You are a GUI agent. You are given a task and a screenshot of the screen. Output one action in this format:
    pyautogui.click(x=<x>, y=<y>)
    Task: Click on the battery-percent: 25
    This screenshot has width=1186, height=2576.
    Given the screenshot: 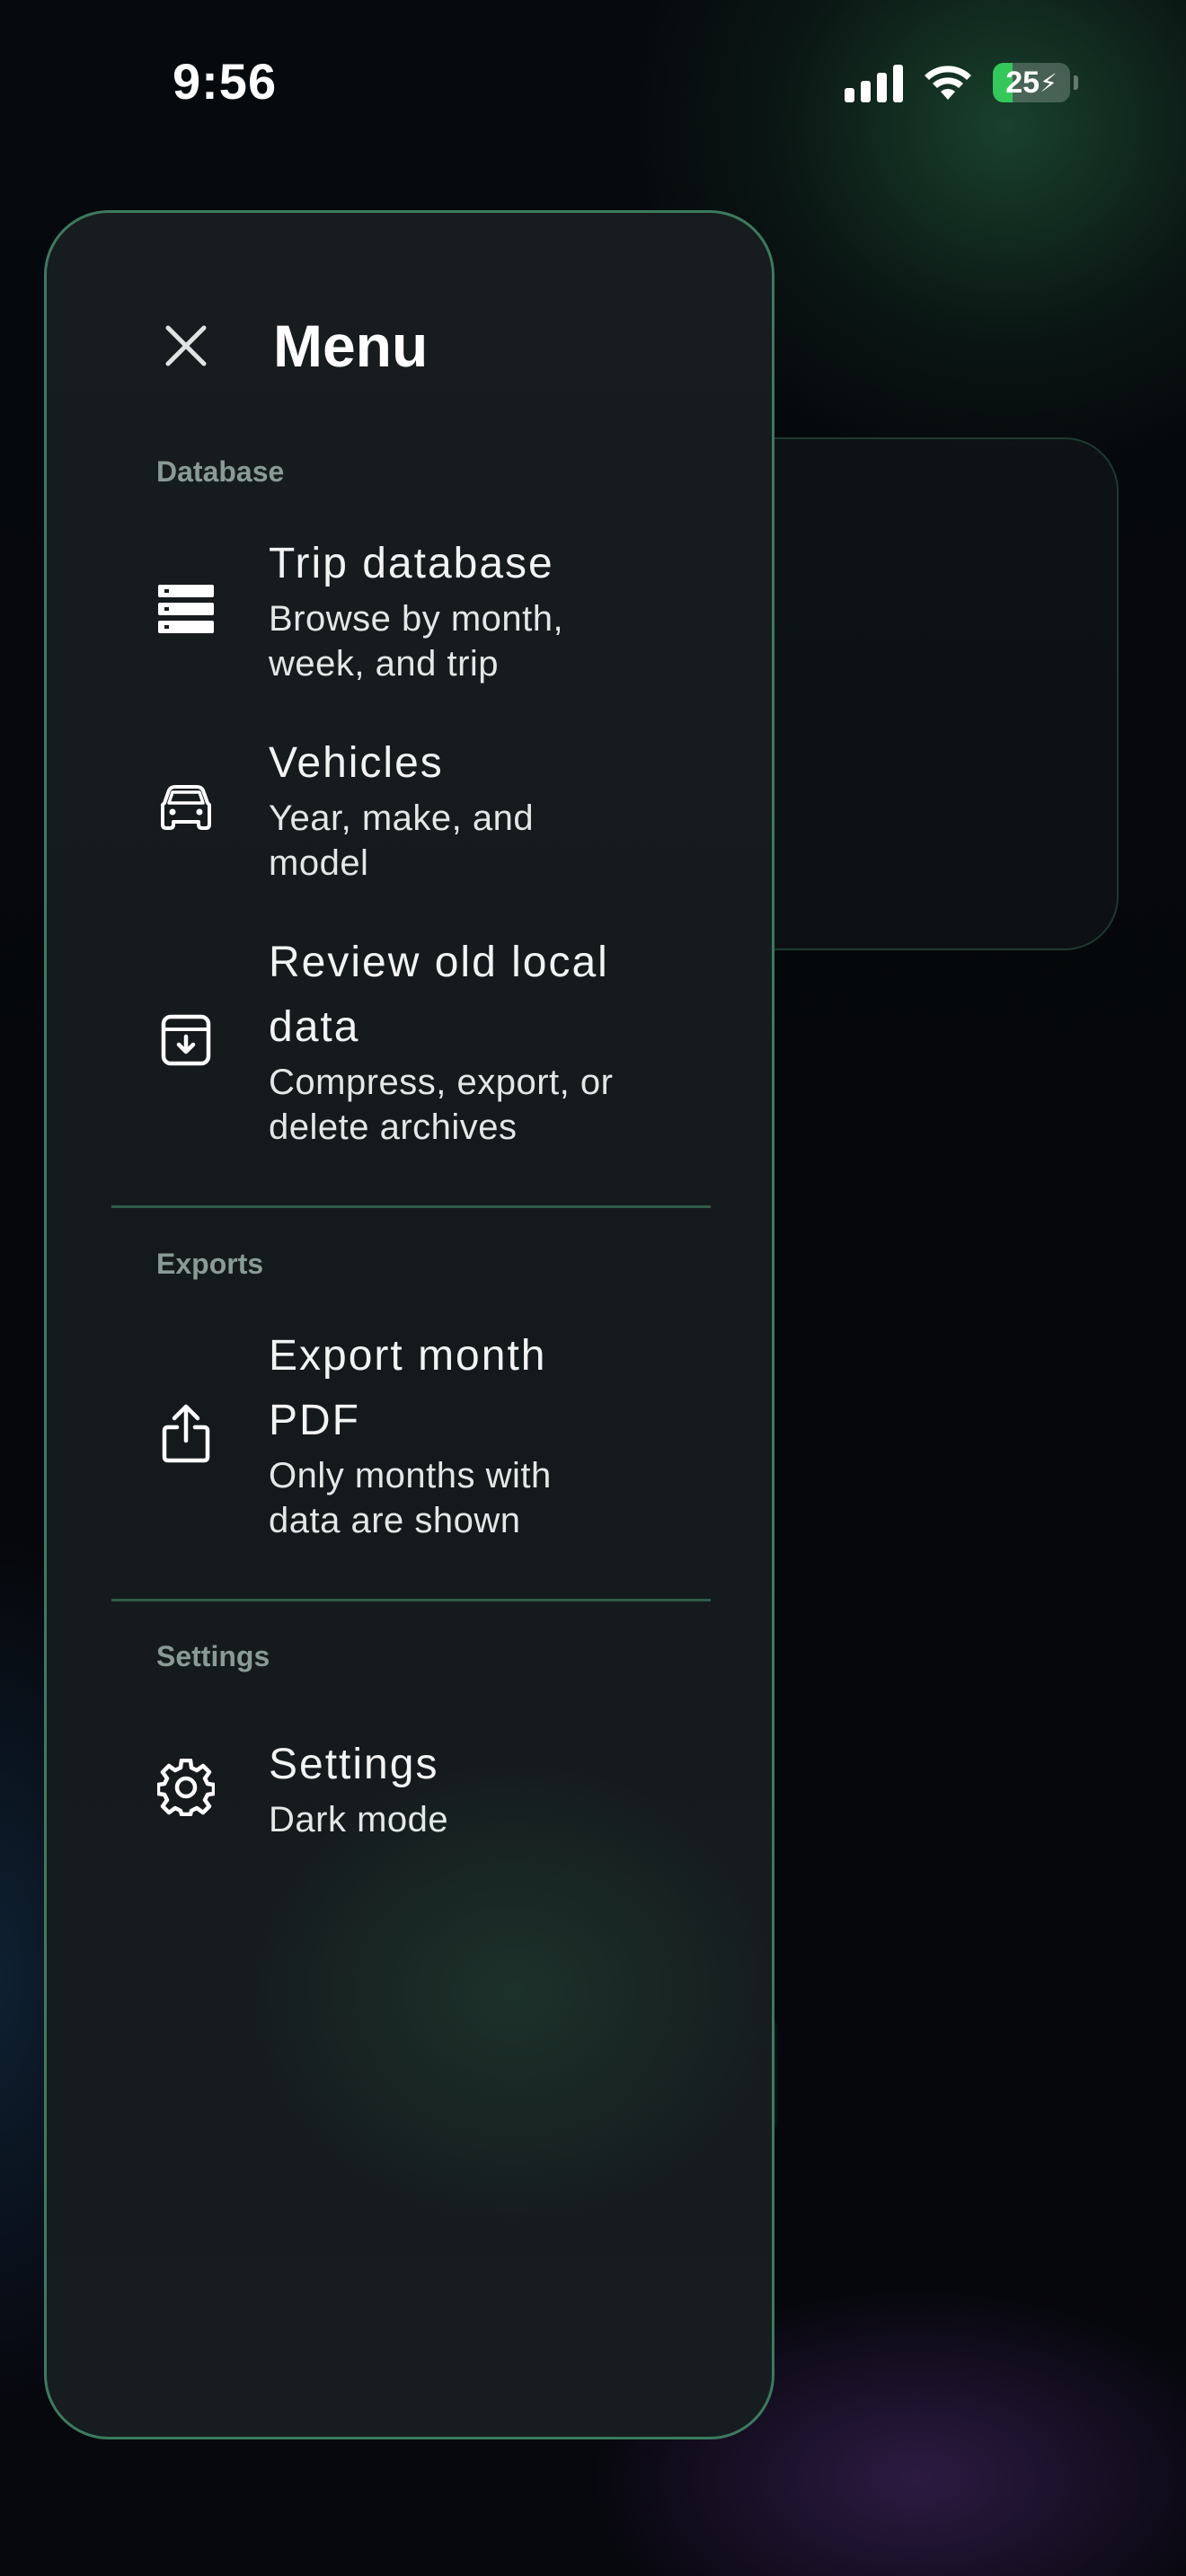 What is the action you would take?
    pyautogui.click(x=1022, y=82)
    